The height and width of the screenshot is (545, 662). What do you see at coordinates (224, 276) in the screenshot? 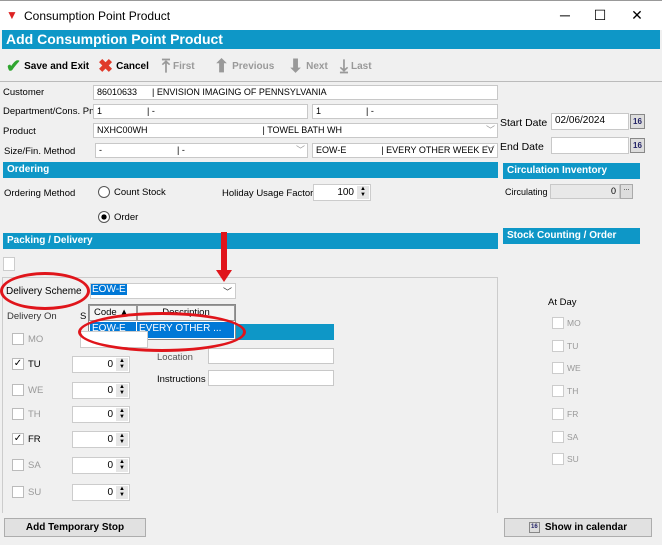
I see `annotation-arrow-head` at bounding box center [224, 276].